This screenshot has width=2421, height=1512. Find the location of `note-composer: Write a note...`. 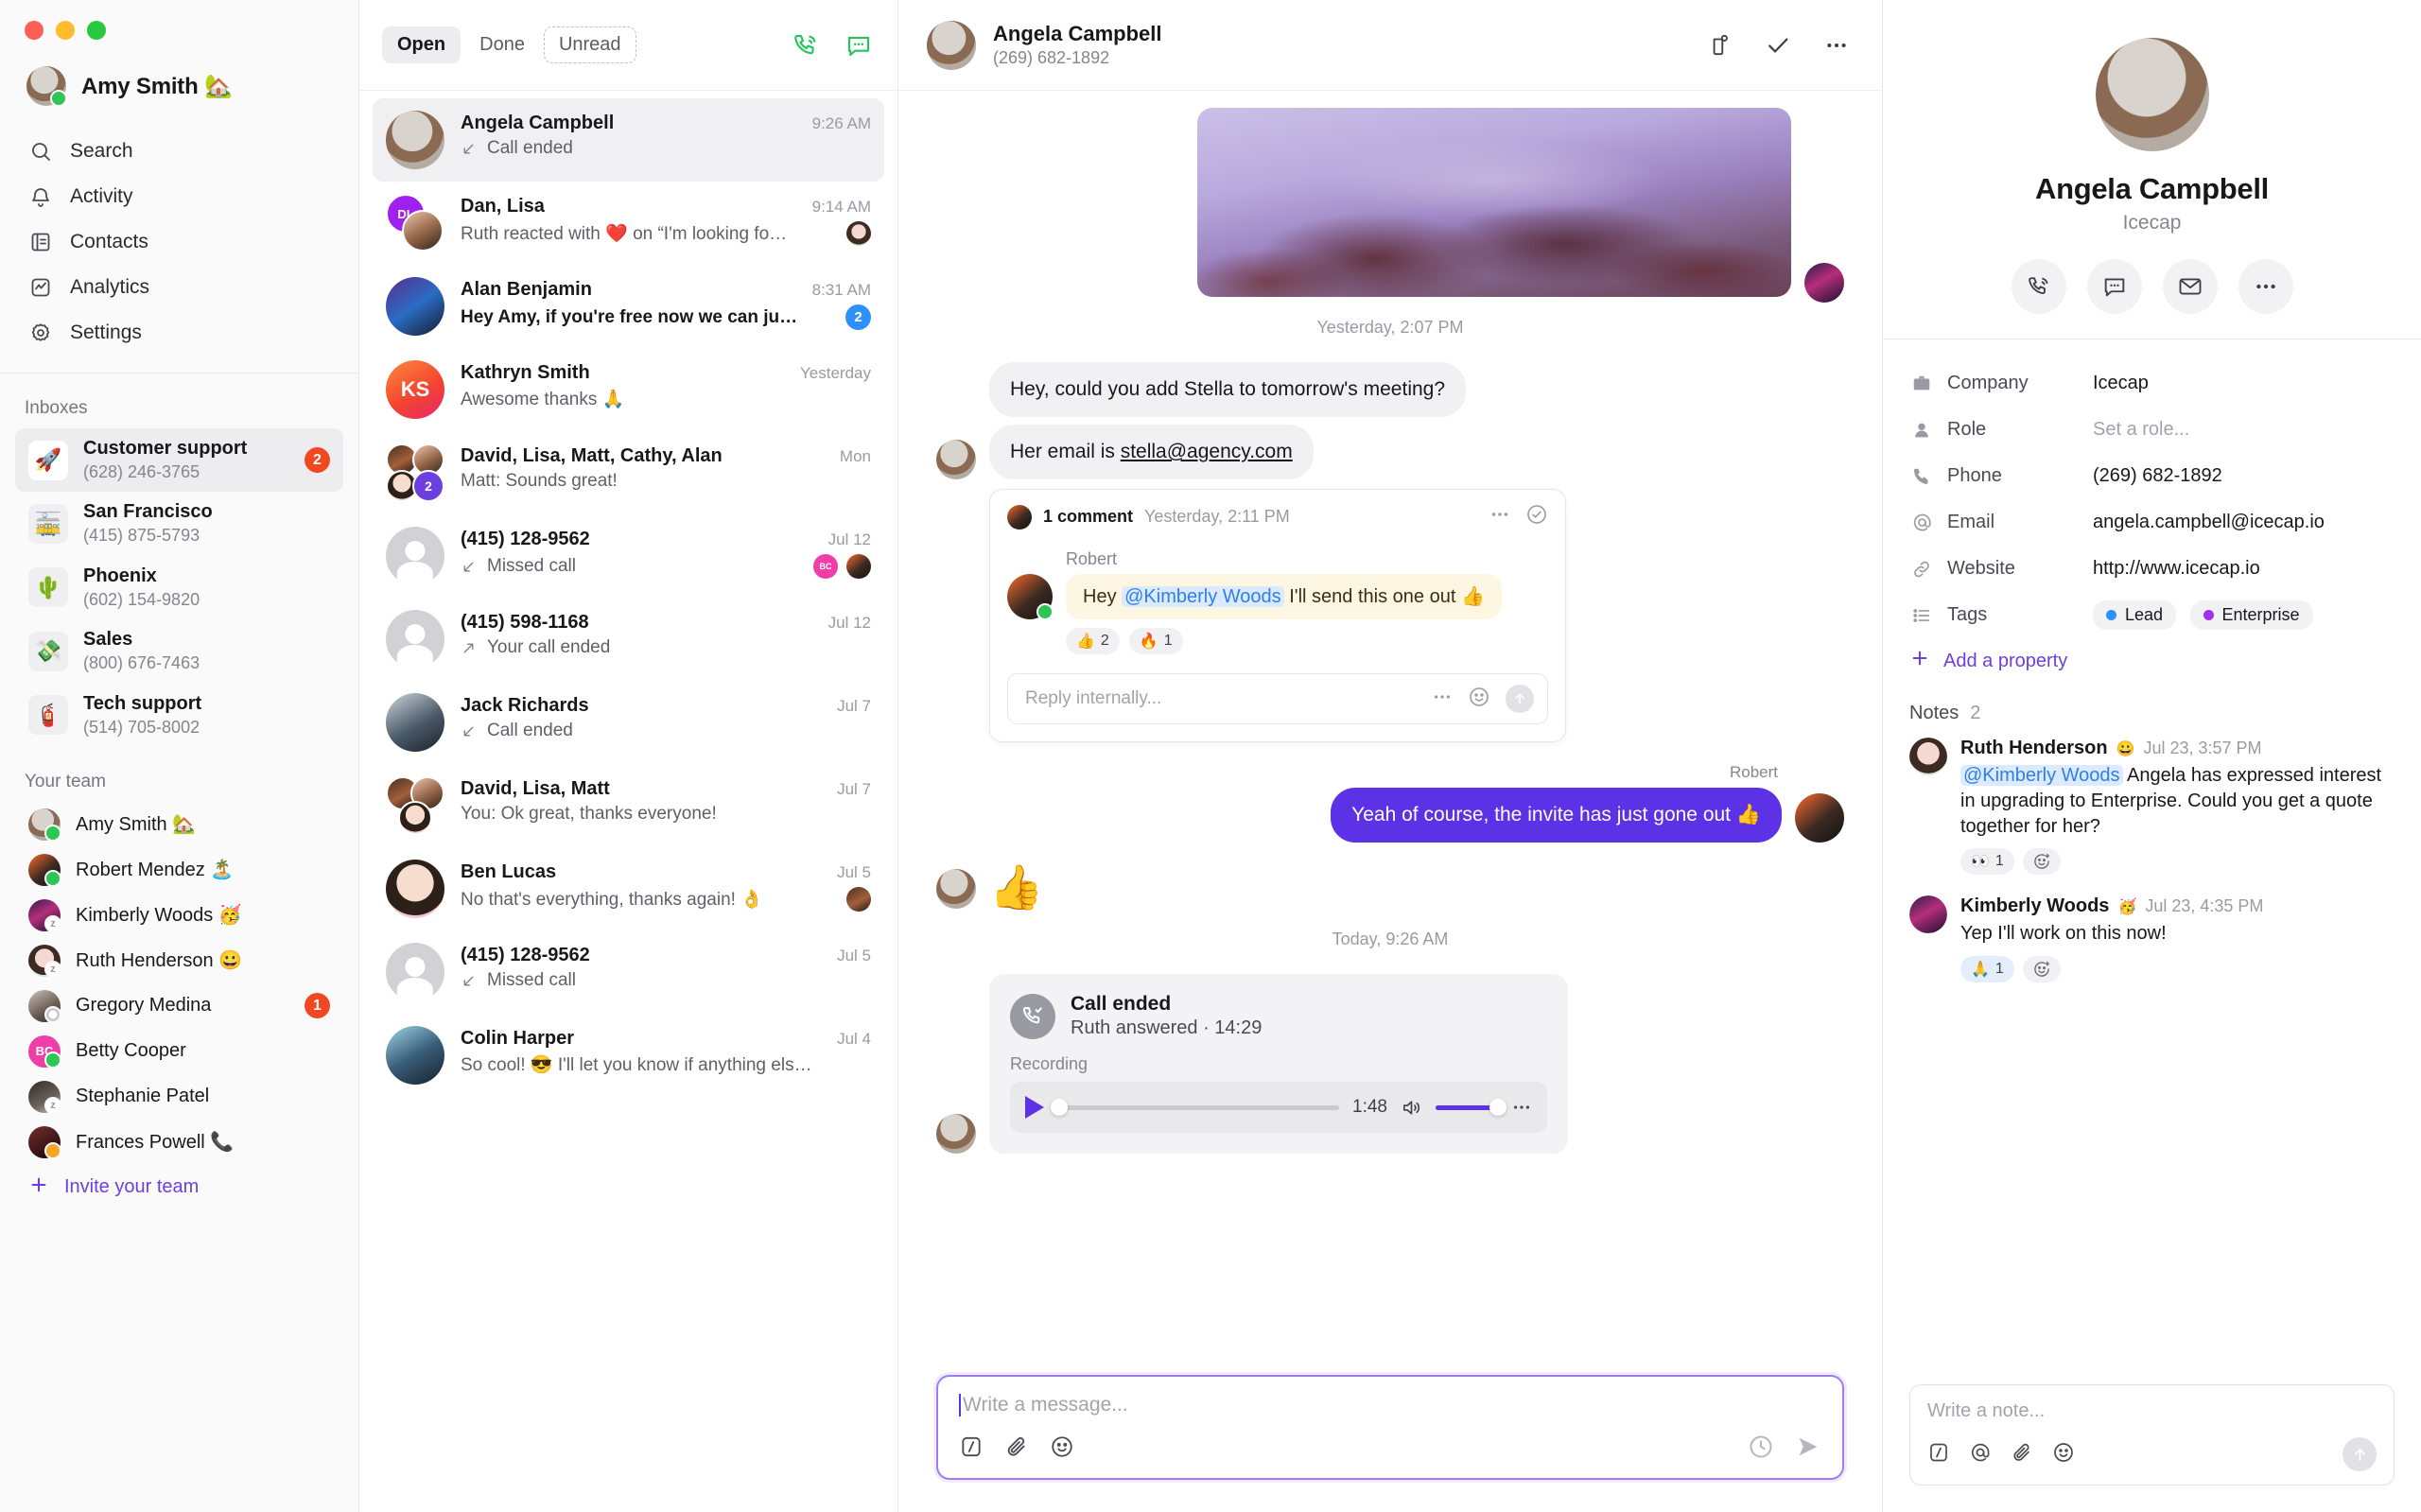

note-composer: Write a note... is located at coordinates (2152, 1435).